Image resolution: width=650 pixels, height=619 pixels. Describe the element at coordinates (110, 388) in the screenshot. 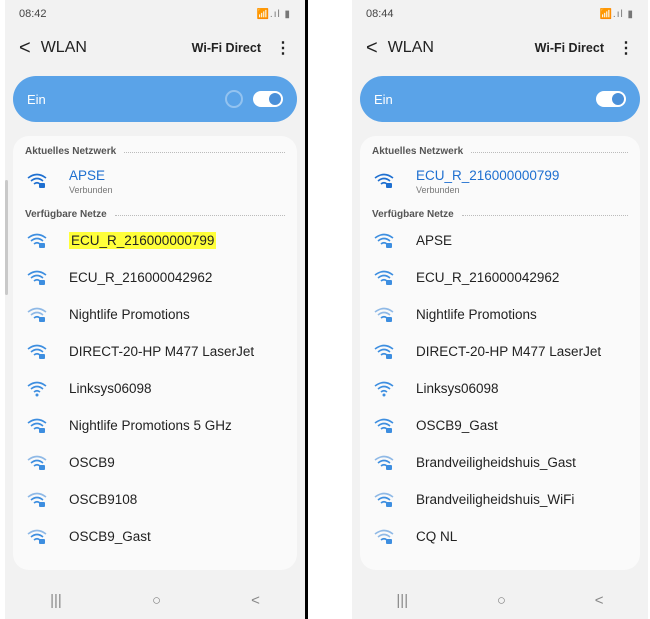

I see `network-name: Linksys06098` at that location.